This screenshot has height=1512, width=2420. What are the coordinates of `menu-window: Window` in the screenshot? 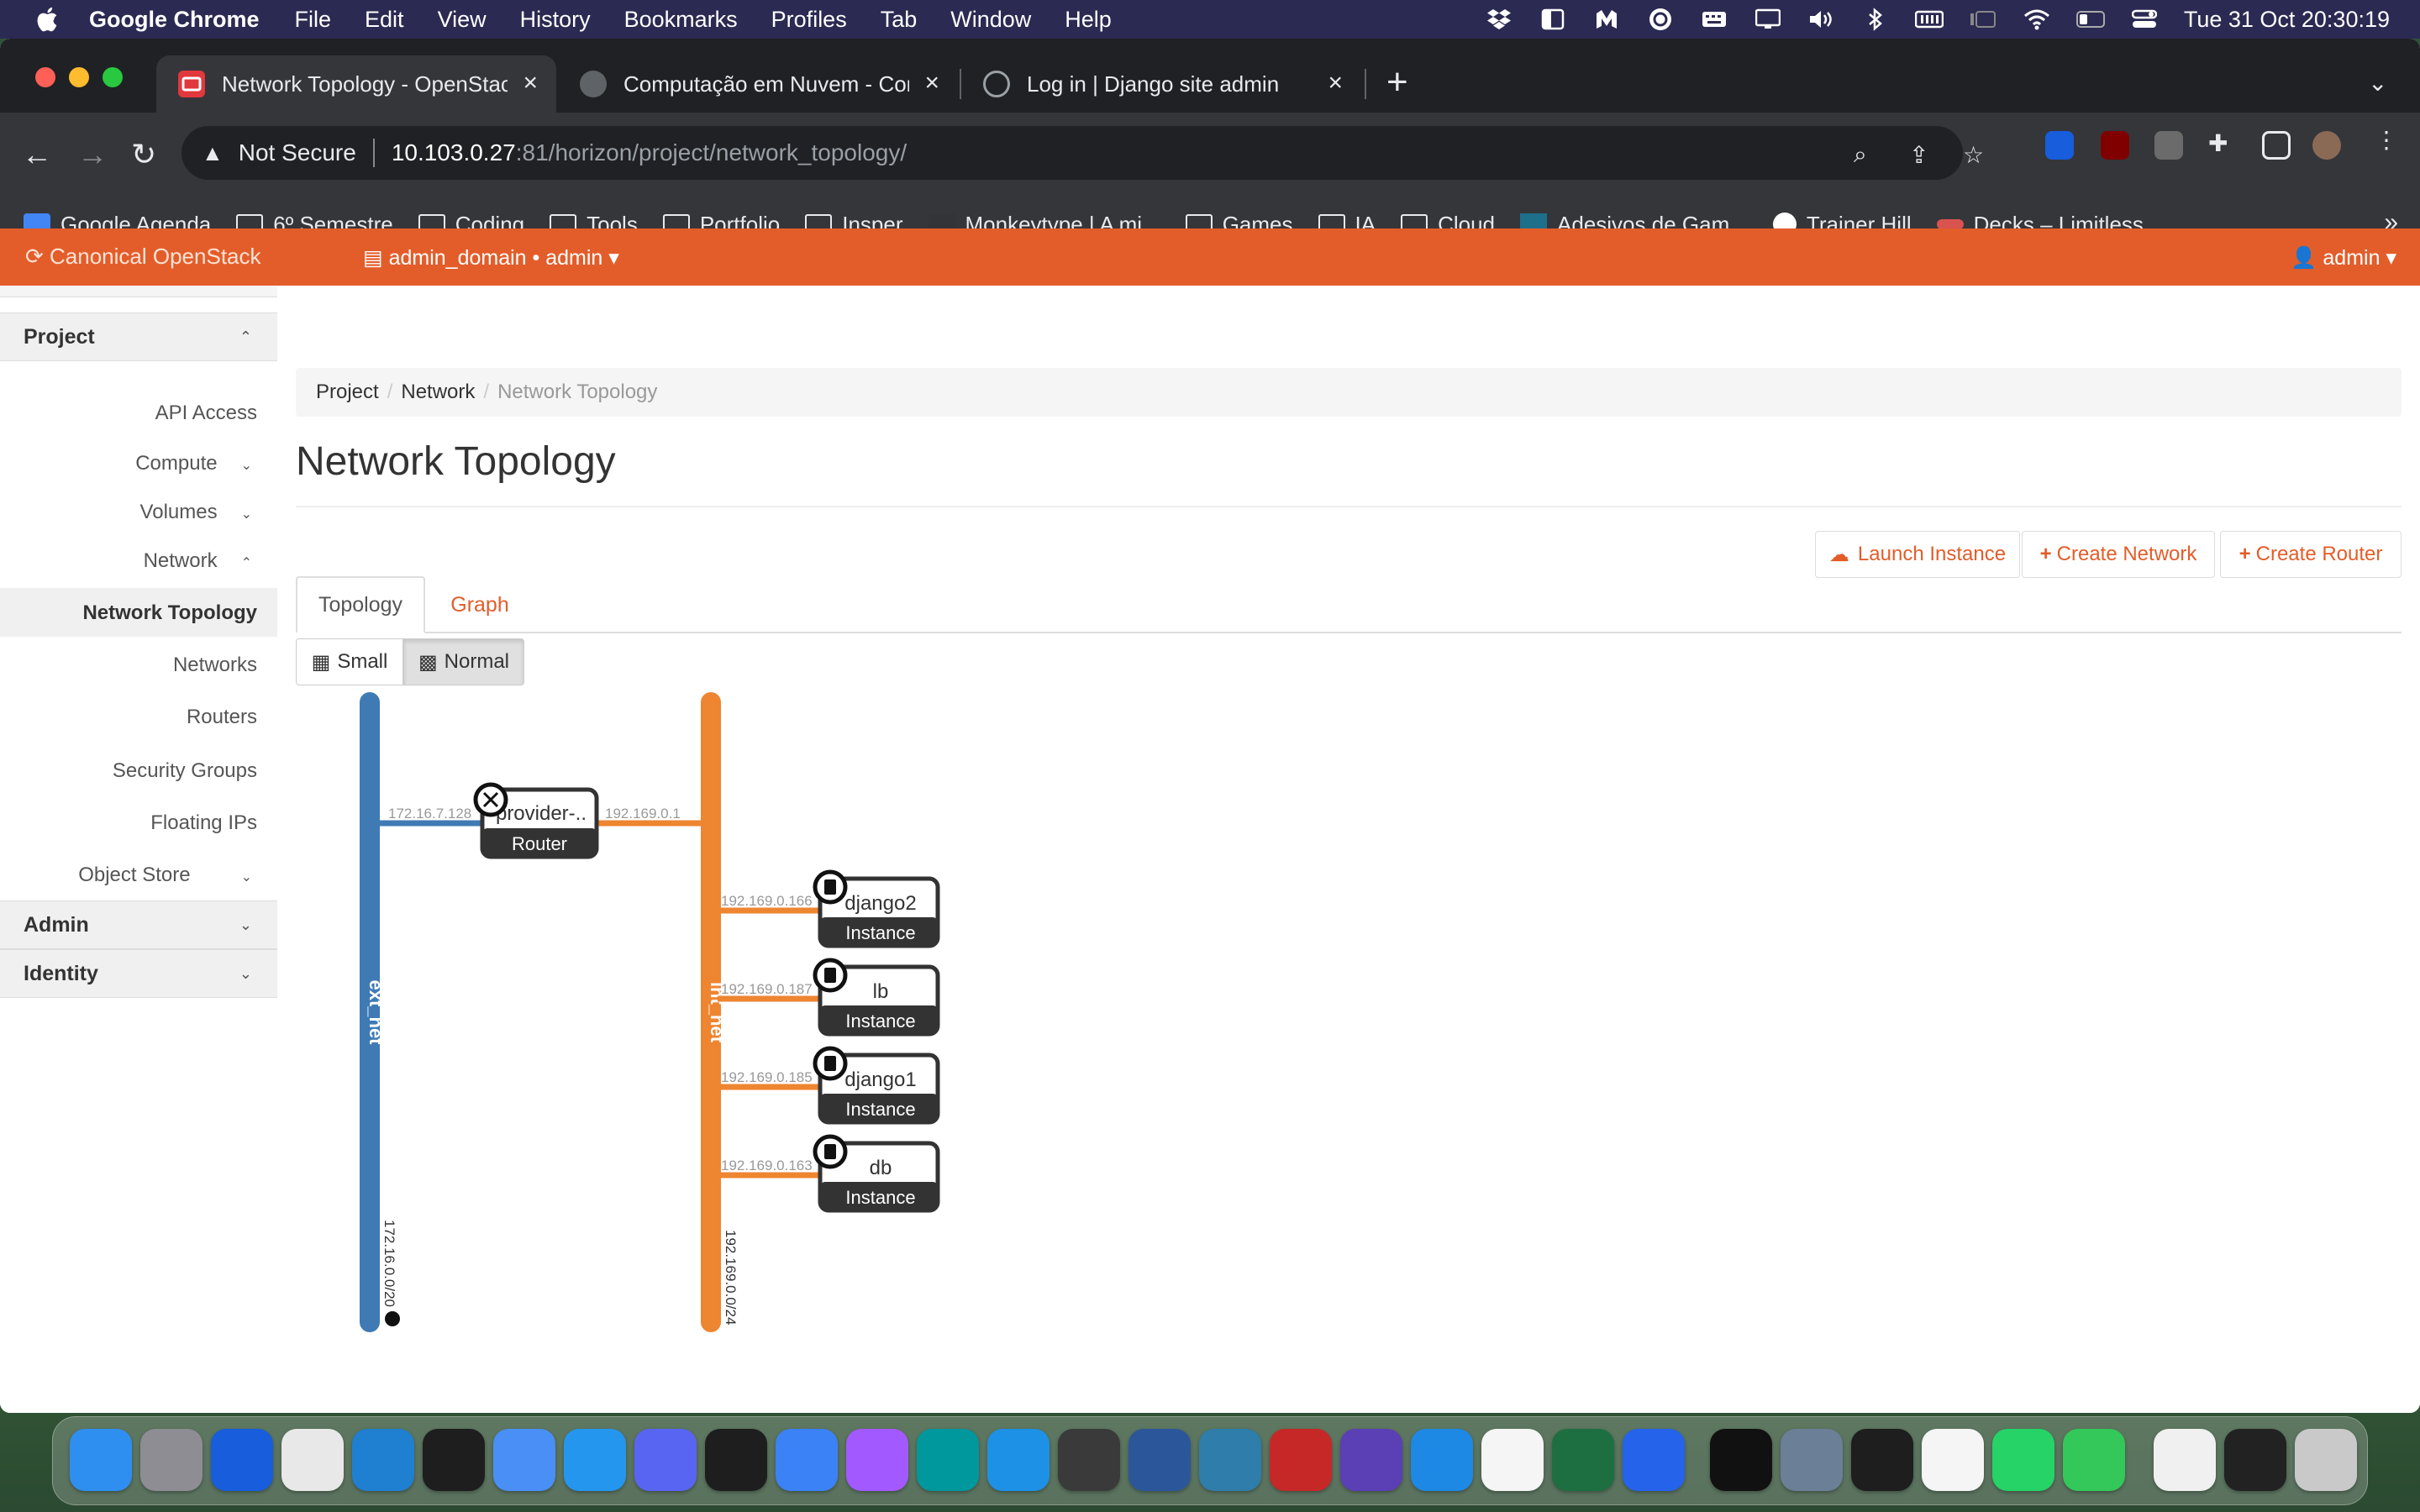 It's located at (991, 20).